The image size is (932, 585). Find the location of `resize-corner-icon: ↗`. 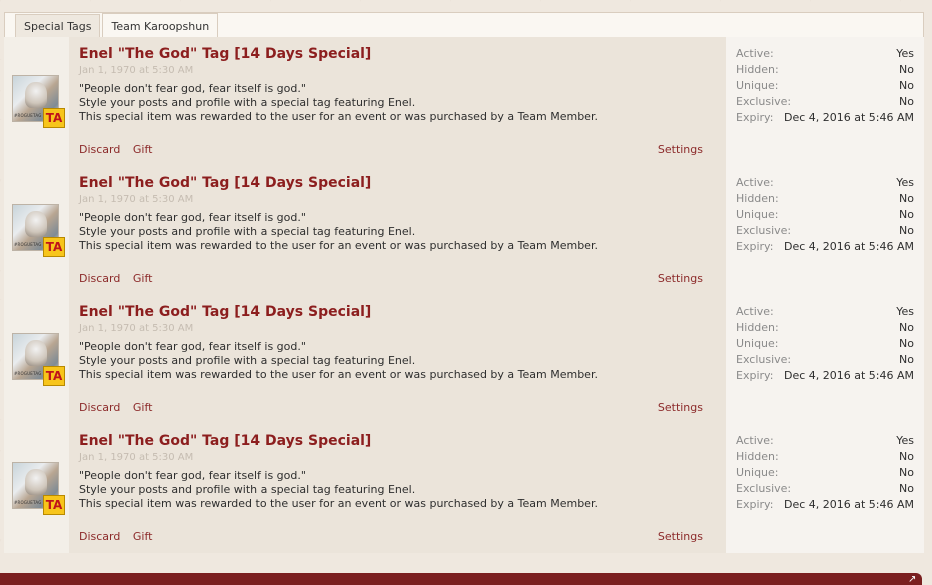

resize-corner-icon: ↗ is located at coordinates (913, 580).